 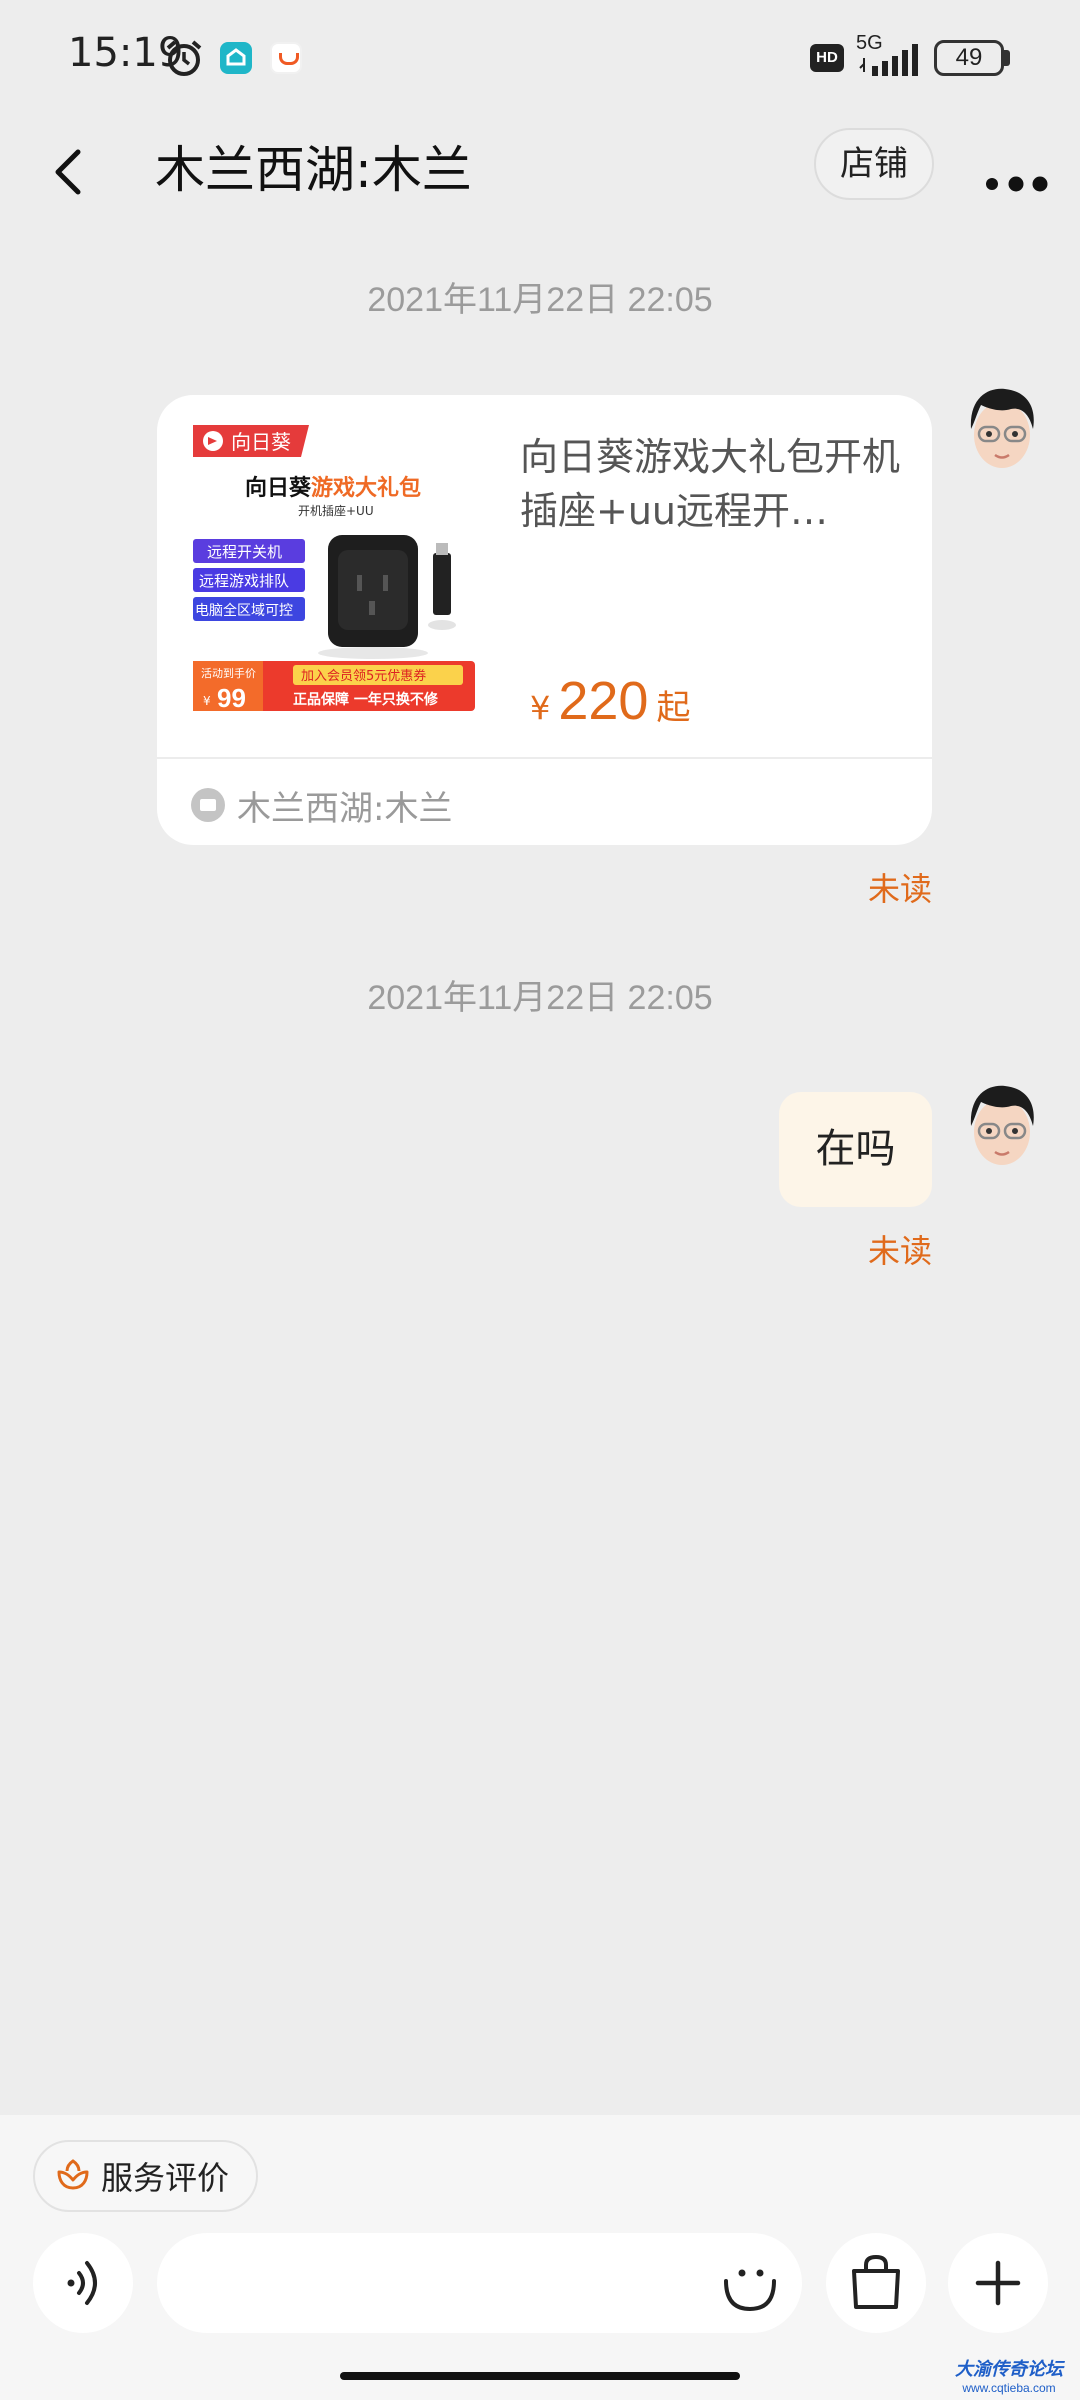 I want to click on plus-button, so click(x=998, y=2283).